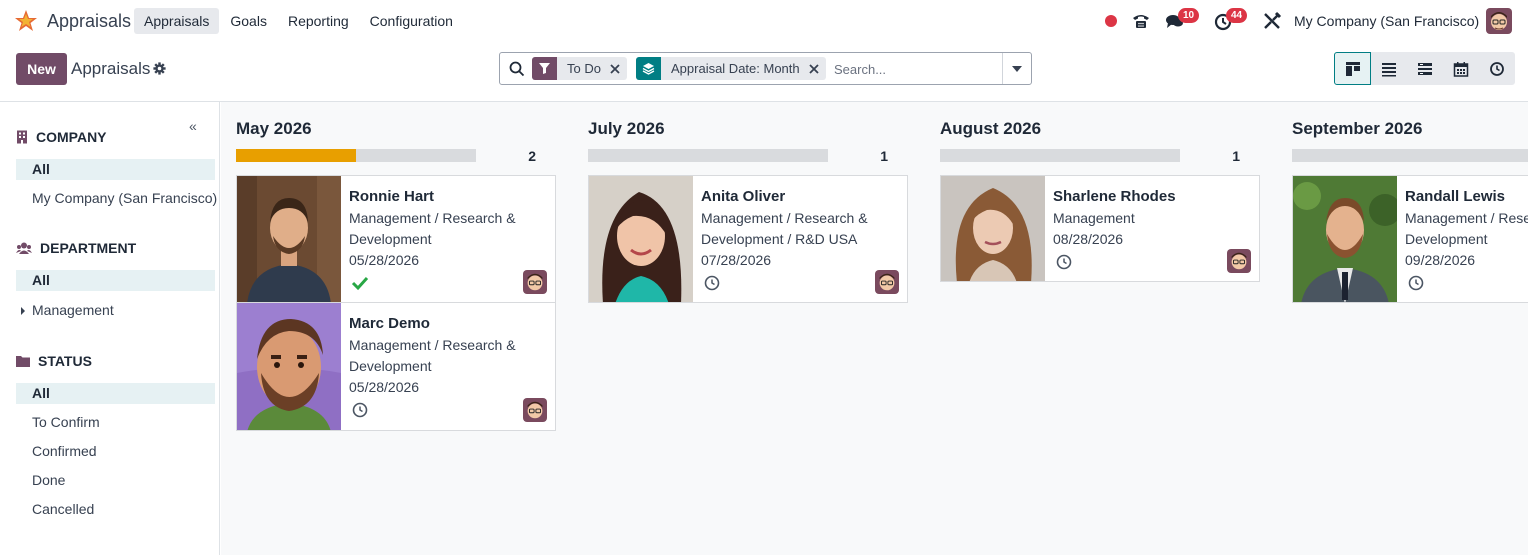  What do you see at coordinates (115, 280) in the screenshot?
I see `department-filter-all: All` at bounding box center [115, 280].